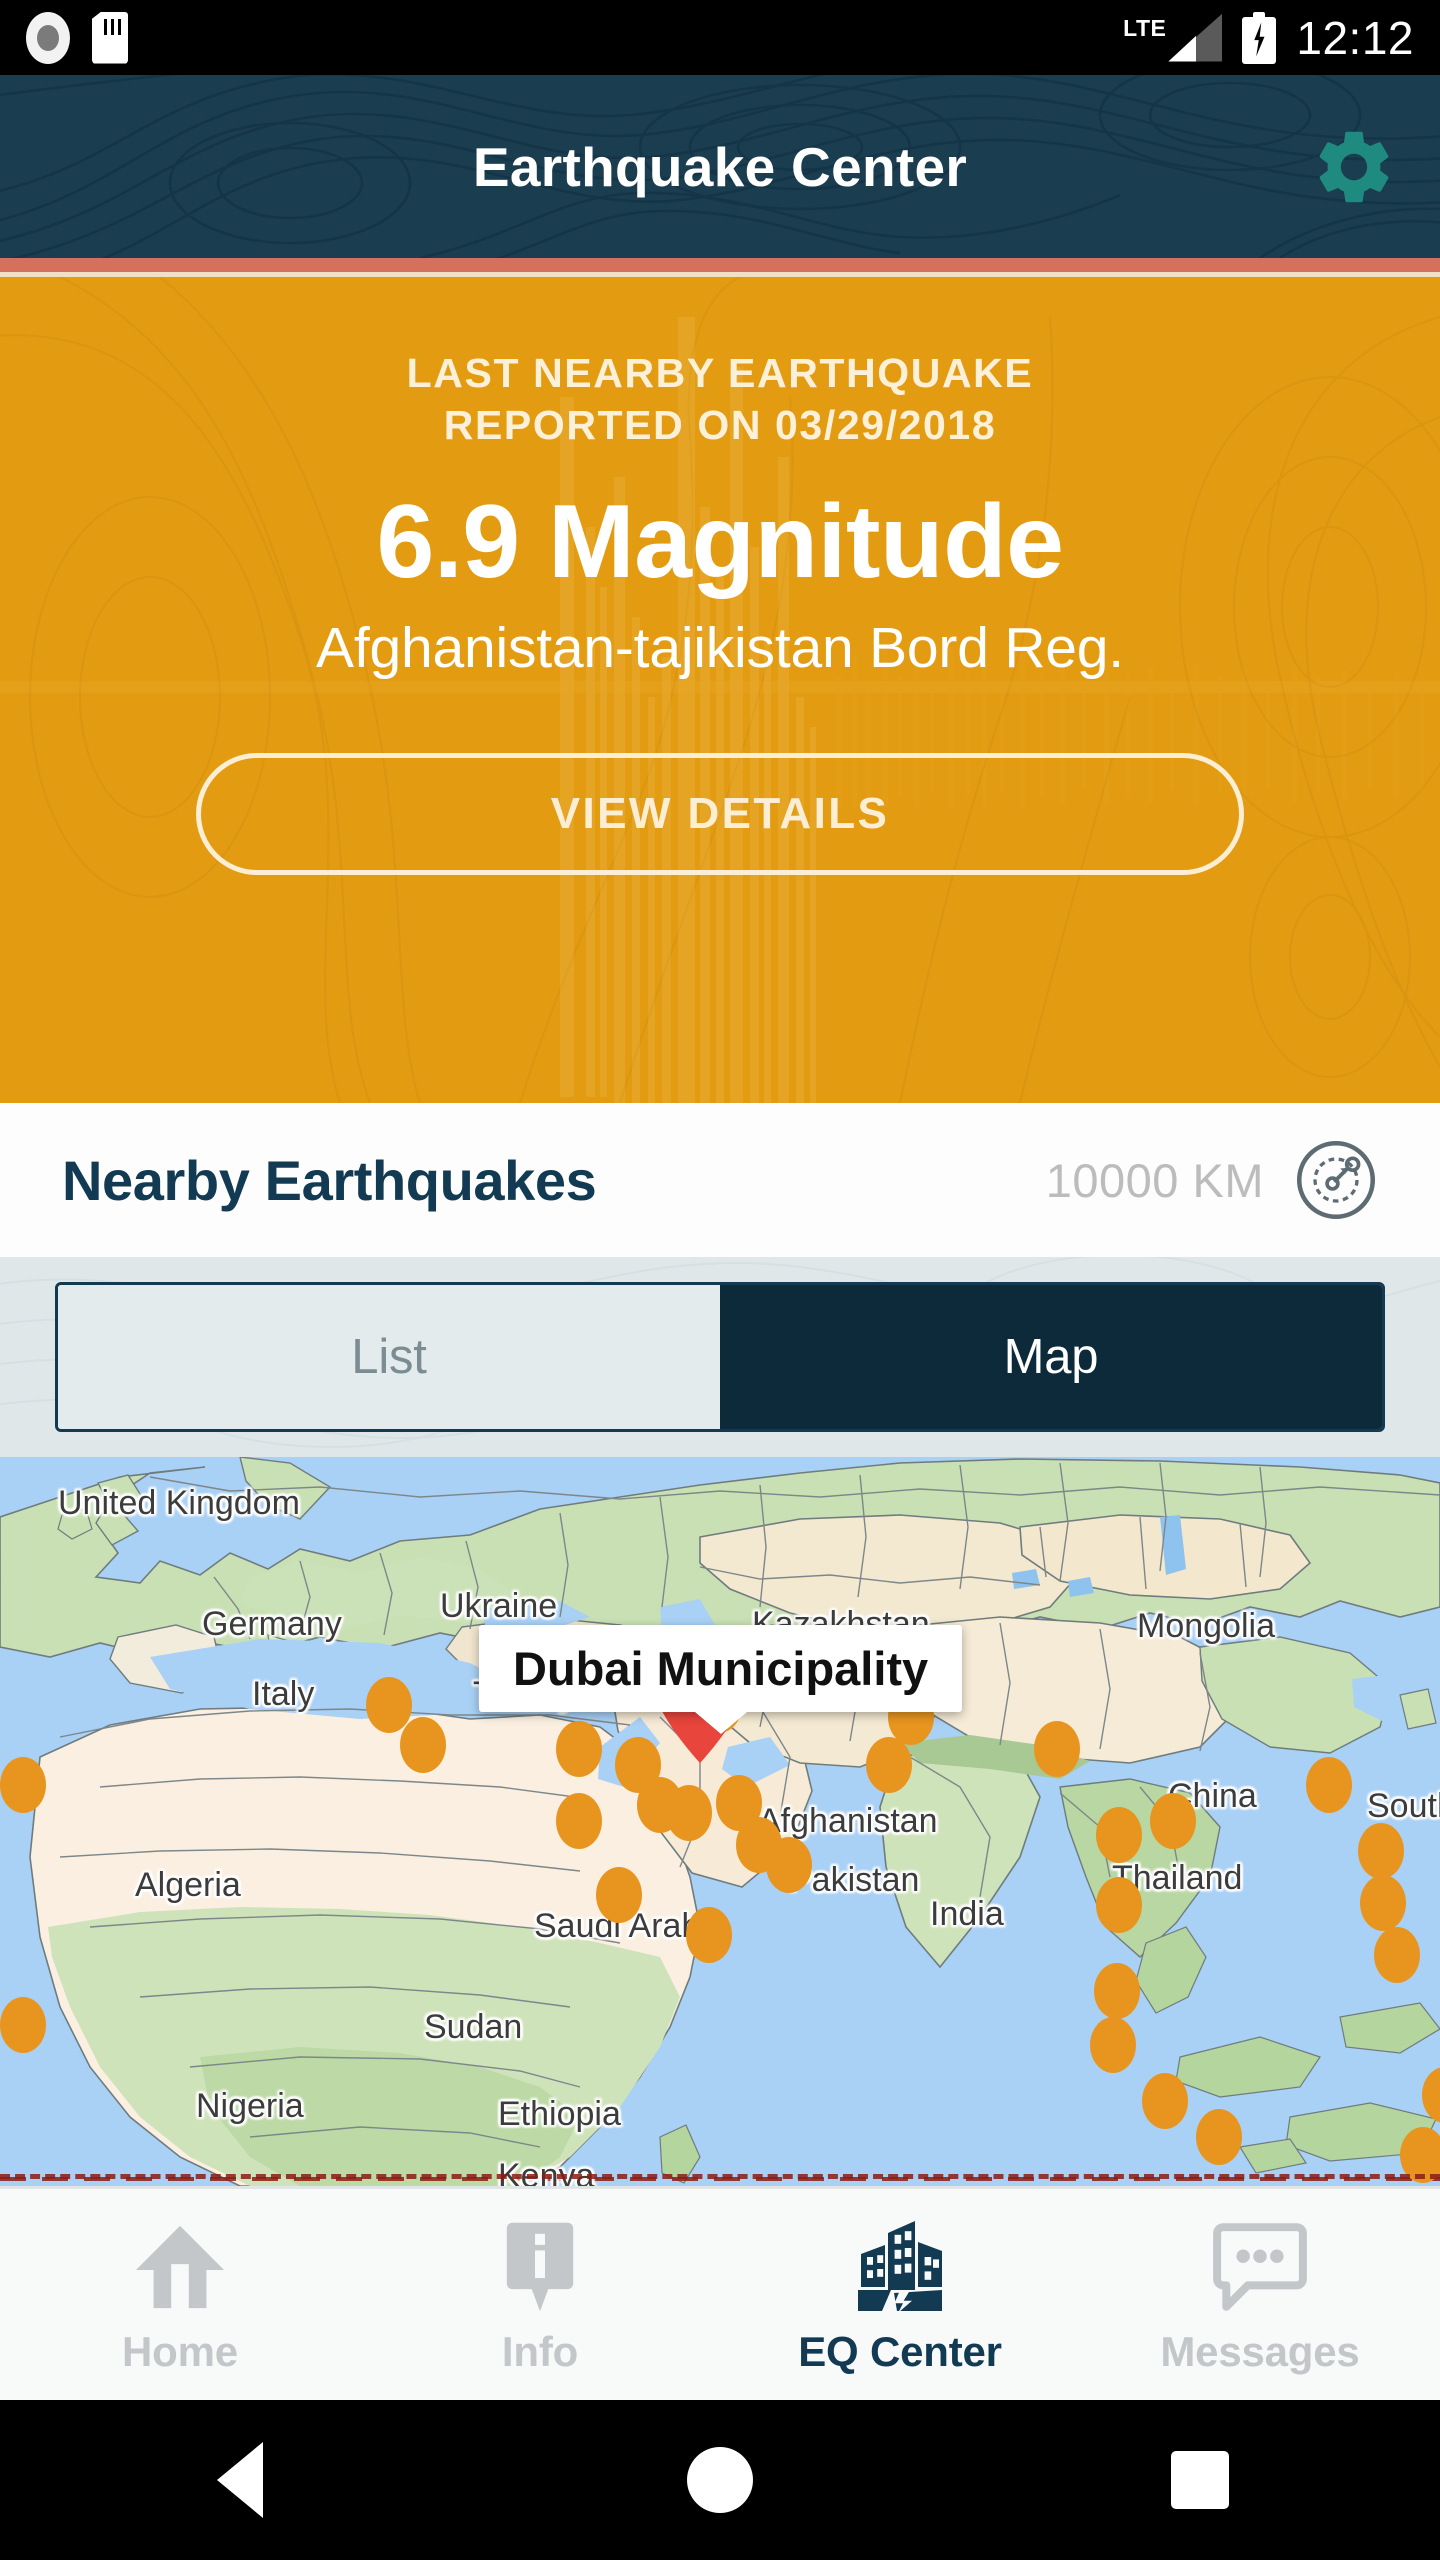 The image size is (1440, 2560). I want to click on nav-item-label: Home, so click(180, 2351).